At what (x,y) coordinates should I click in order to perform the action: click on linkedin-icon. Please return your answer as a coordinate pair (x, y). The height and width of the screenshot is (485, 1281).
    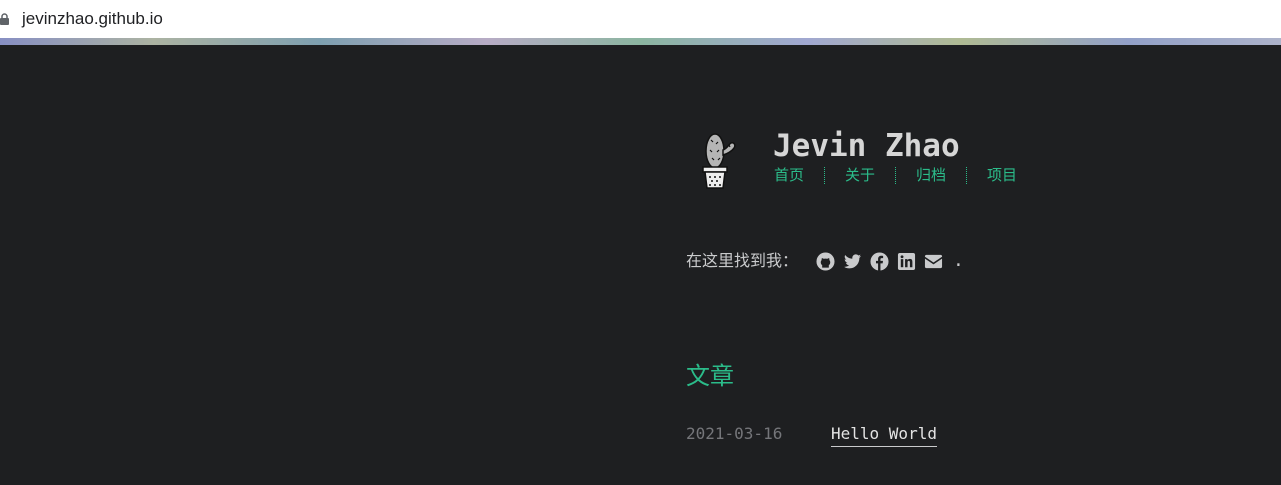
    Looking at the image, I should click on (906, 261).